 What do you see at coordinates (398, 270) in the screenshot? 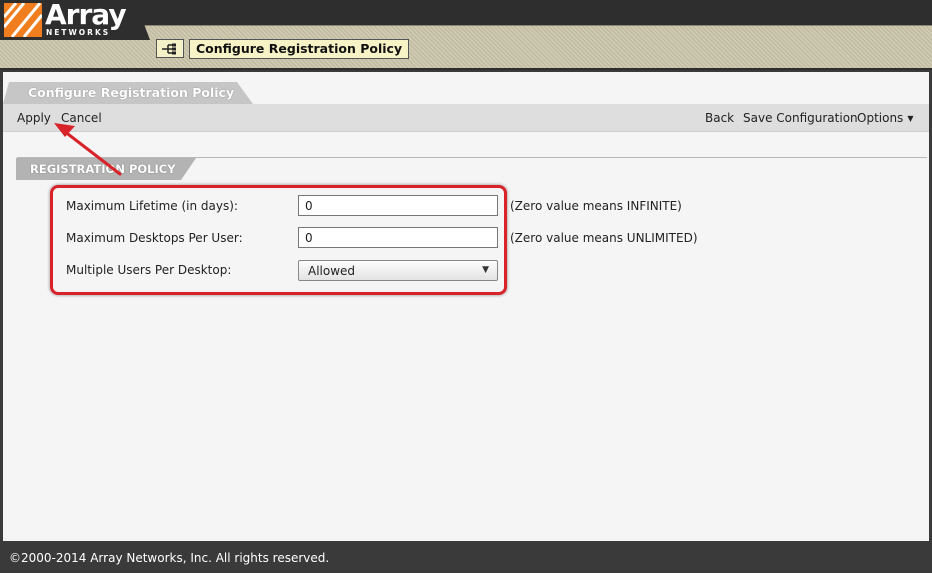
I see `multiple-users-select: Allowed ▼` at bounding box center [398, 270].